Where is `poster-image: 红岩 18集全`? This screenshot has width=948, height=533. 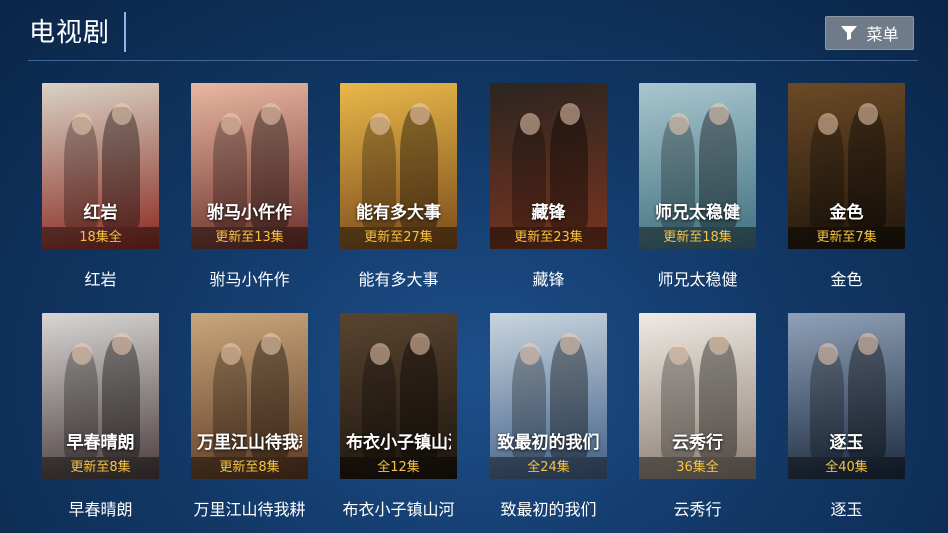 poster-image: 红岩 18集全 is located at coordinates (100, 166).